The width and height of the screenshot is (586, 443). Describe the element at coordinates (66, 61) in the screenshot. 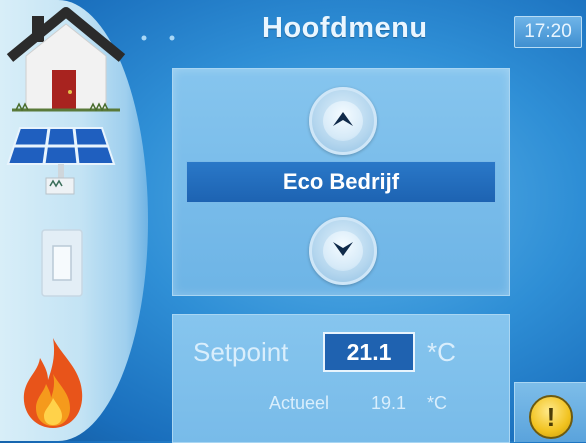

I see `house-icon` at that location.